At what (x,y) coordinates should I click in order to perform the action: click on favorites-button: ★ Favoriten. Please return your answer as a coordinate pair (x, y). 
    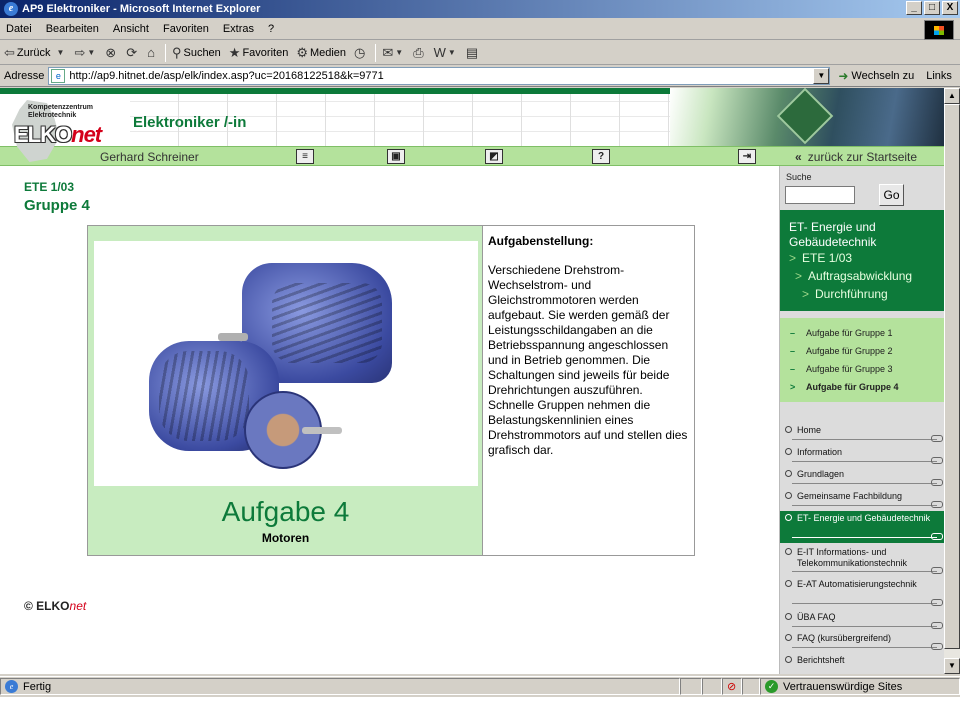
    Looking at the image, I should click on (259, 53).